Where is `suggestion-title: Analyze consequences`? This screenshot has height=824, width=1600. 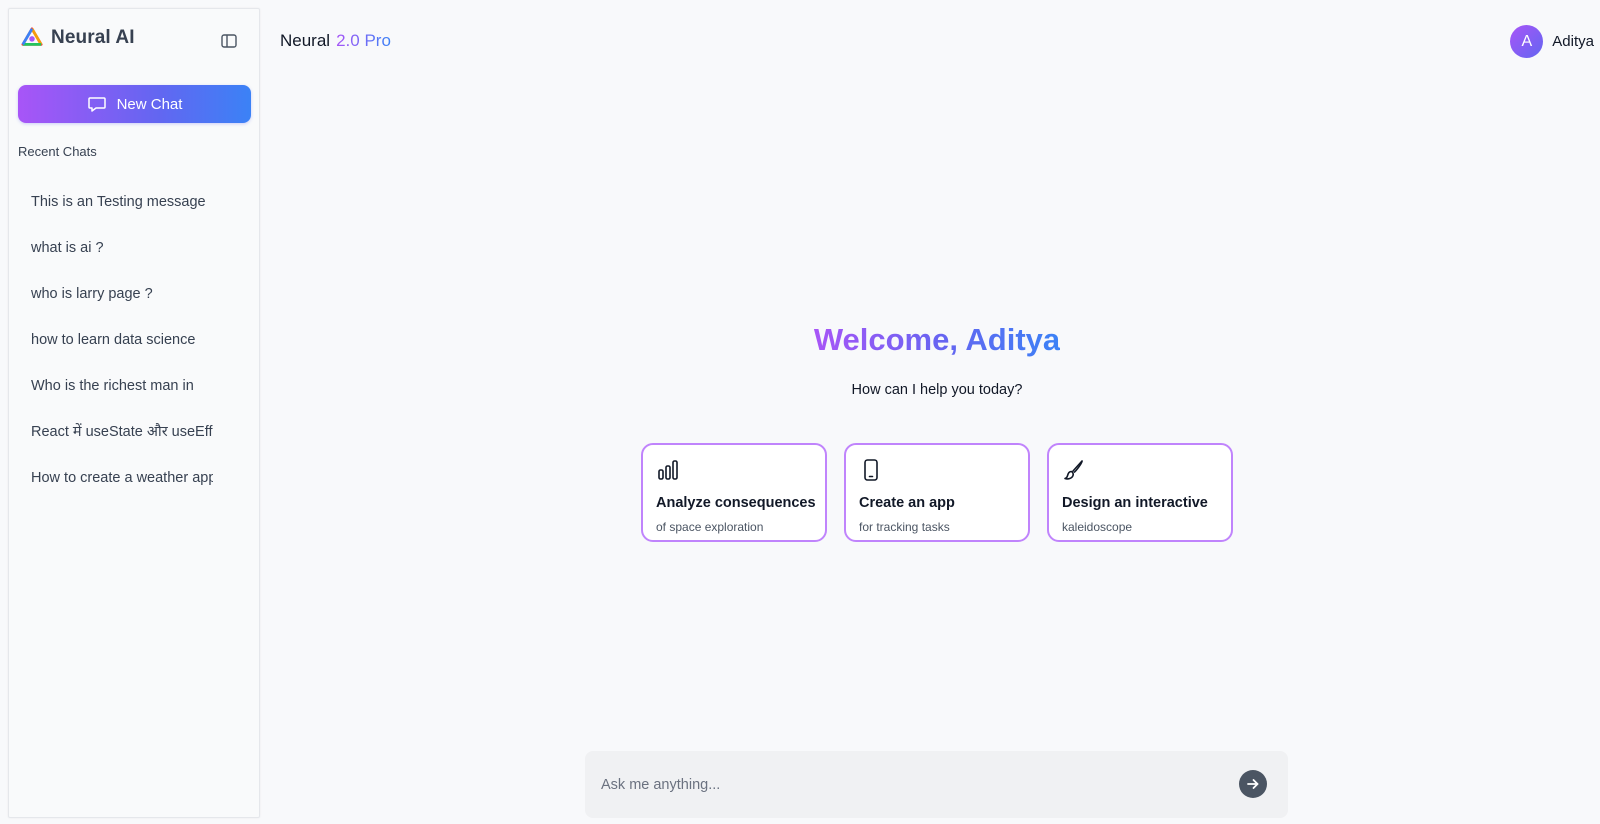
suggestion-title: Analyze consequences is located at coordinates (736, 503).